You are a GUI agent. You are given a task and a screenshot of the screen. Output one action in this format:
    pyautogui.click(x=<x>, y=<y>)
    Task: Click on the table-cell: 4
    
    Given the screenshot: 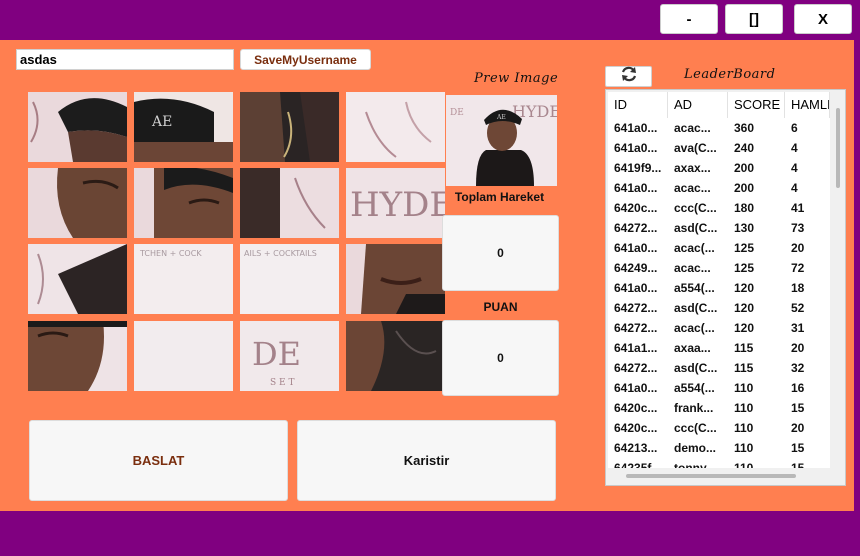 What is the action you would take?
    pyautogui.click(x=794, y=188)
    